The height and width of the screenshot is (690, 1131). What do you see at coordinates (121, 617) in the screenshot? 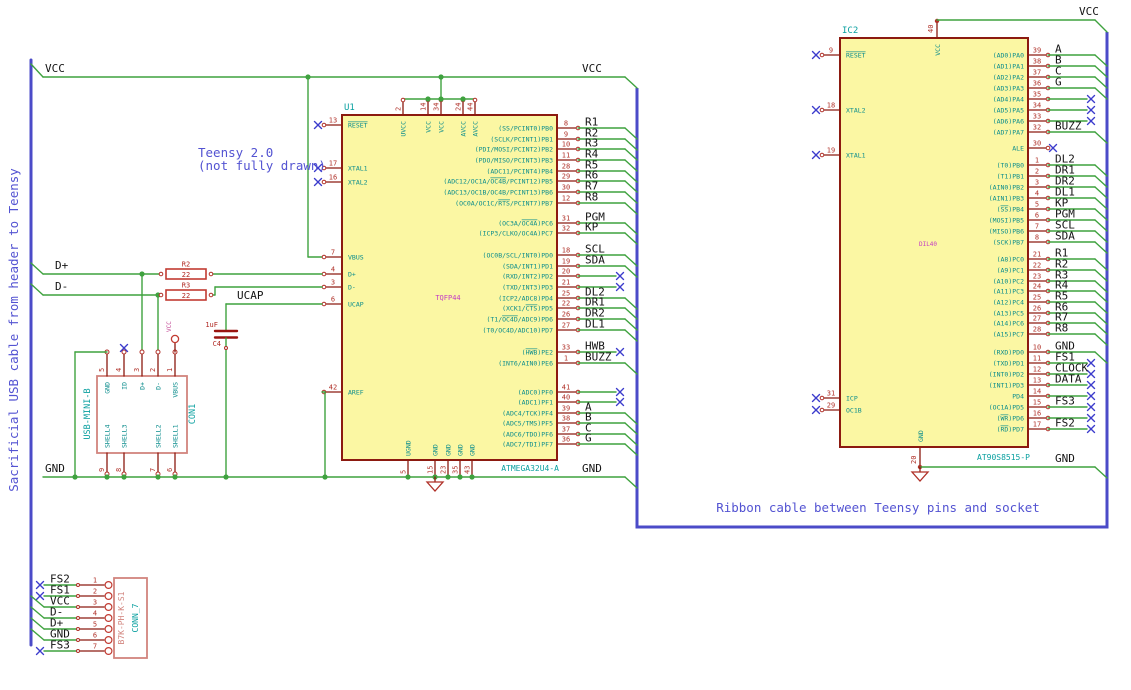
I see `conn7-value: B7K-PH-K-S1` at bounding box center [121, 617].